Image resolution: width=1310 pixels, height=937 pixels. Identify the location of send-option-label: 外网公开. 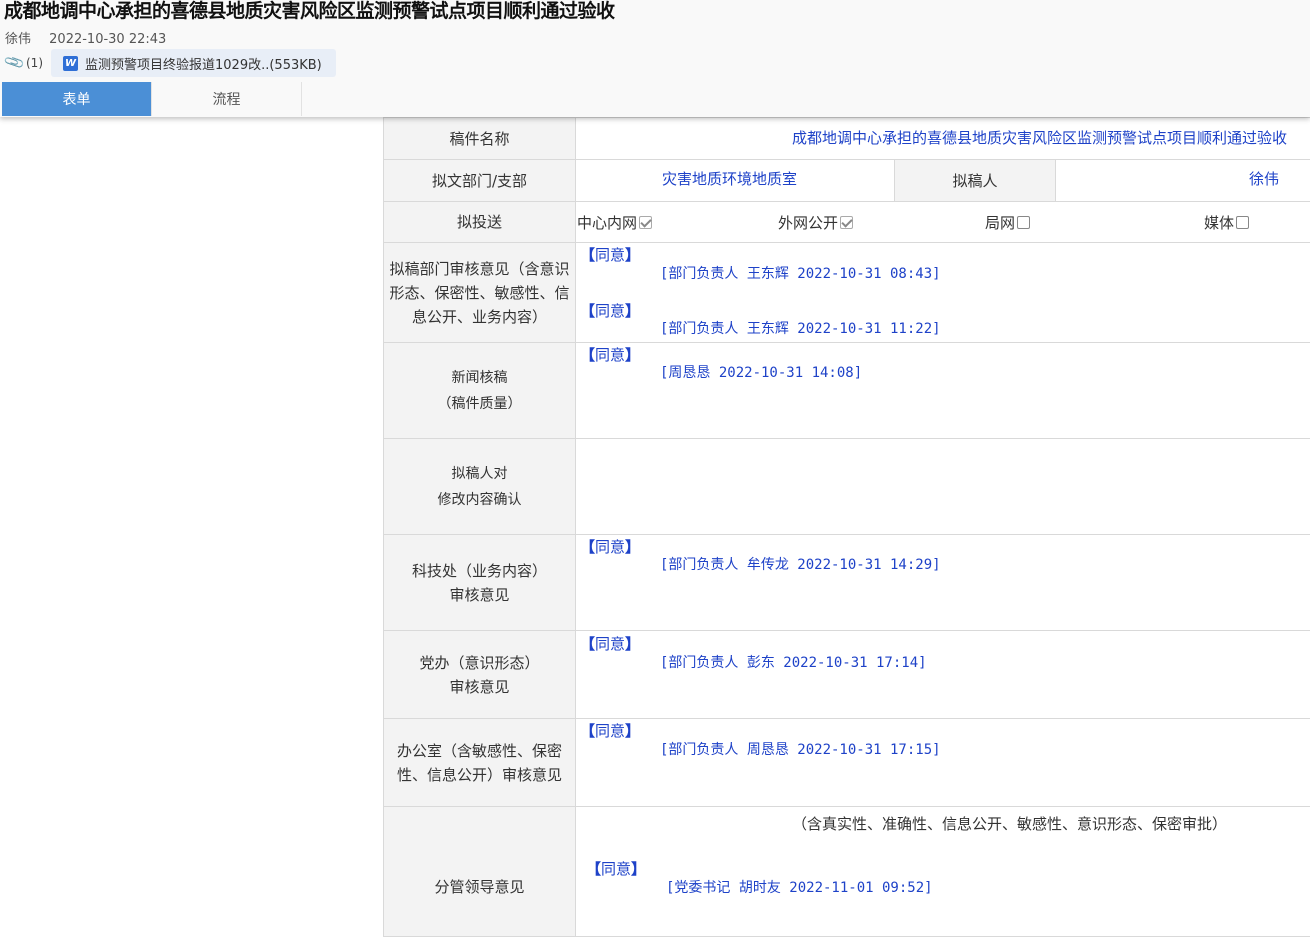
(808, 222).